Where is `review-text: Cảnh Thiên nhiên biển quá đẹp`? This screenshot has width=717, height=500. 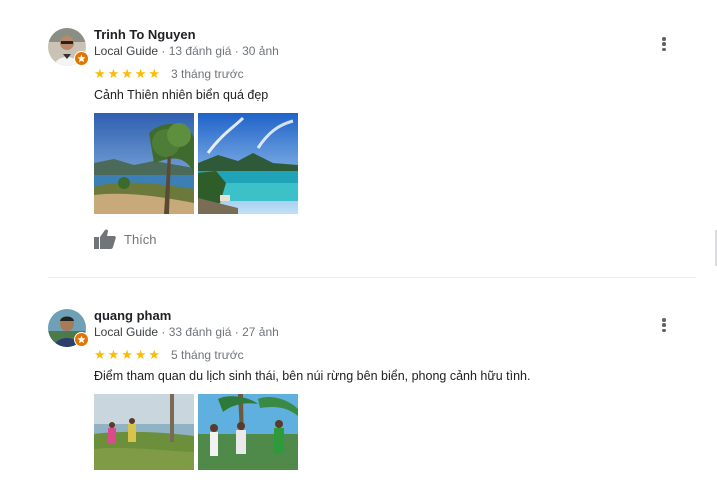 review-text: Cảnh Thiên nhiên biển quá đẹp is located at coordinates (181, 95).